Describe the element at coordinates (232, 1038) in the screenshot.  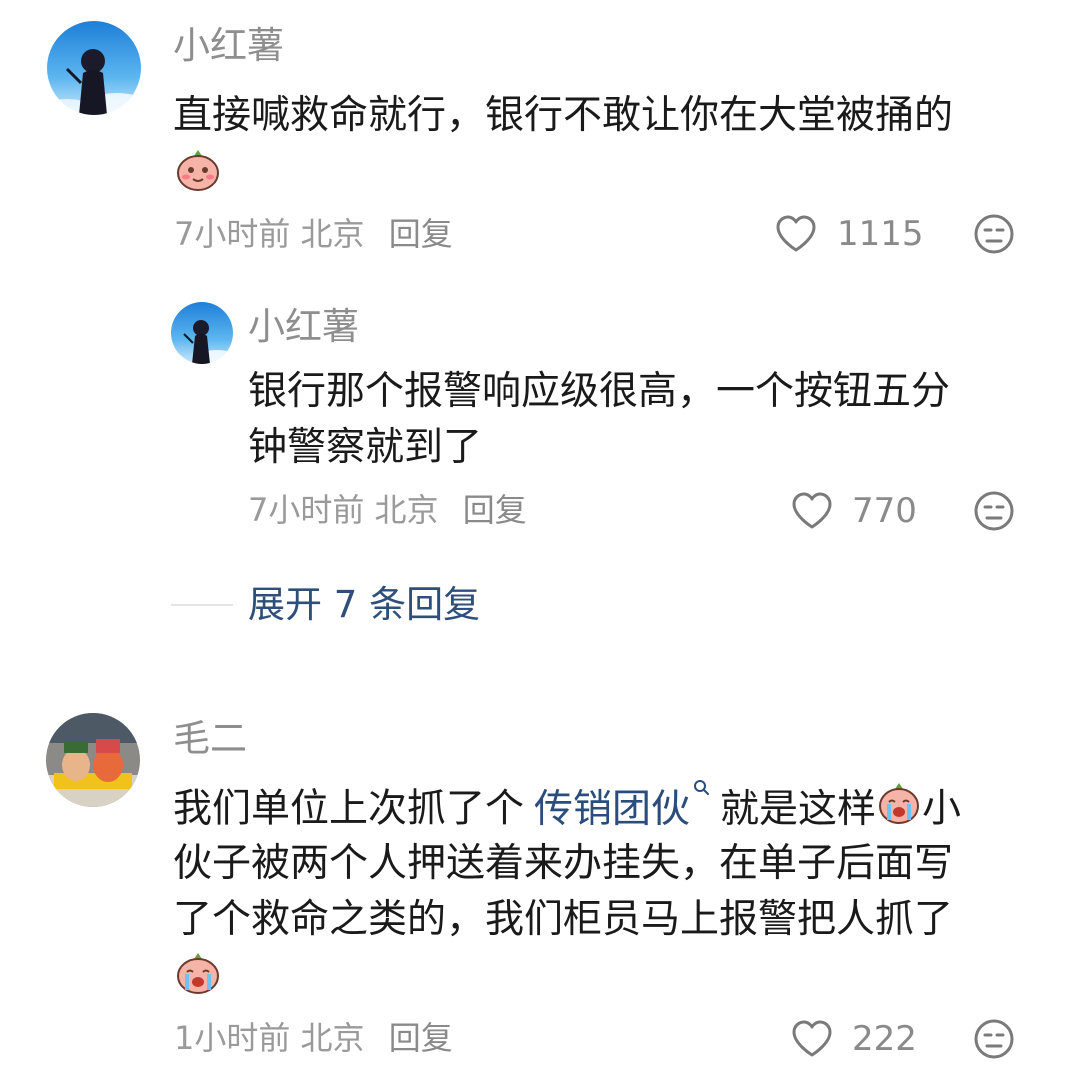
I see `comment-time: 1小时前` at that location.